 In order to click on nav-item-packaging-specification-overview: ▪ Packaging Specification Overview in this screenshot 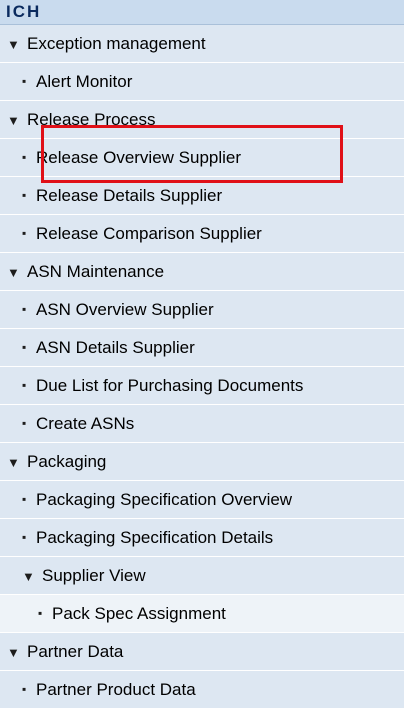, I will do `click(202, 500)`.